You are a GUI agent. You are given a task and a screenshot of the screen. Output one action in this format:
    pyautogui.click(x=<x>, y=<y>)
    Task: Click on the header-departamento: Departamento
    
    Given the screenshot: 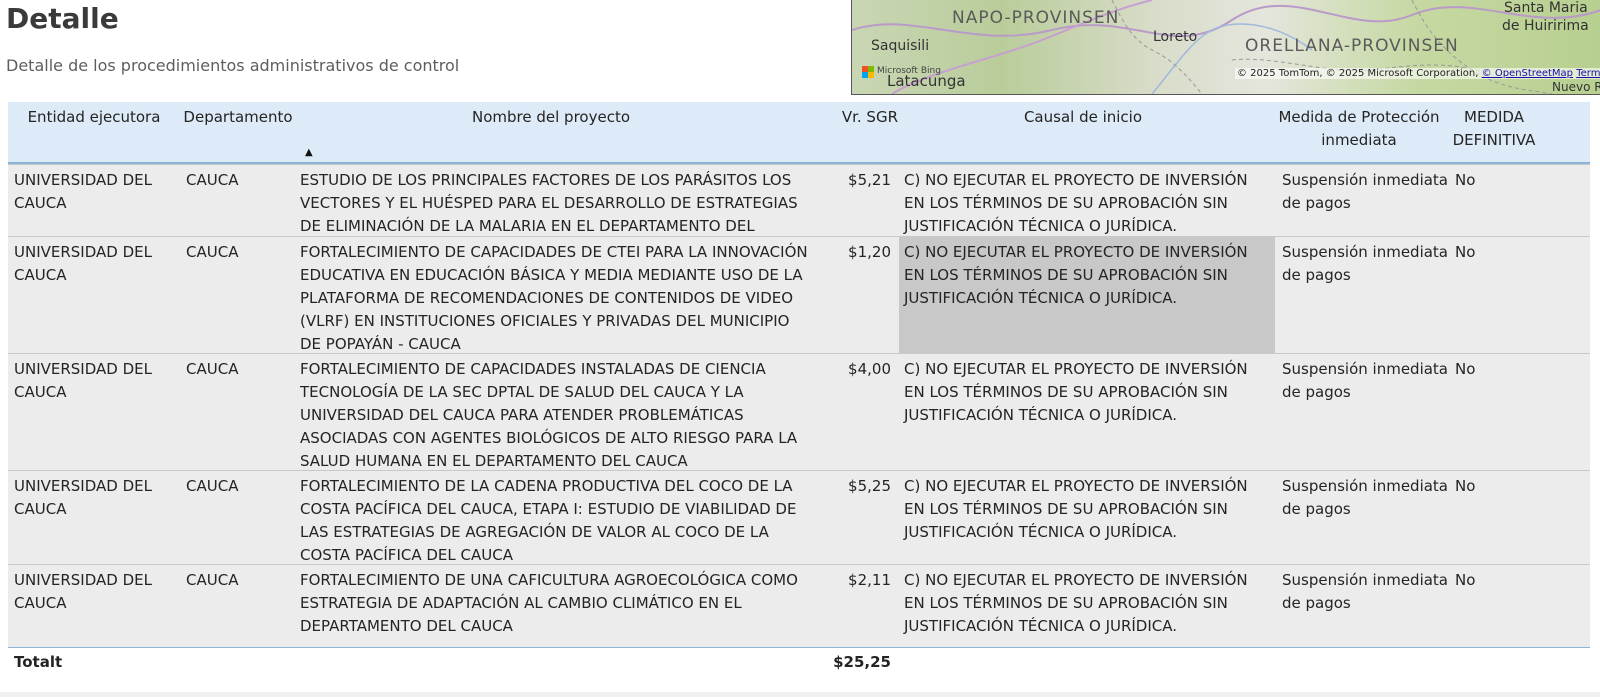 What is the action you would take?
    pyautogui.click(x=238, y=117)
    